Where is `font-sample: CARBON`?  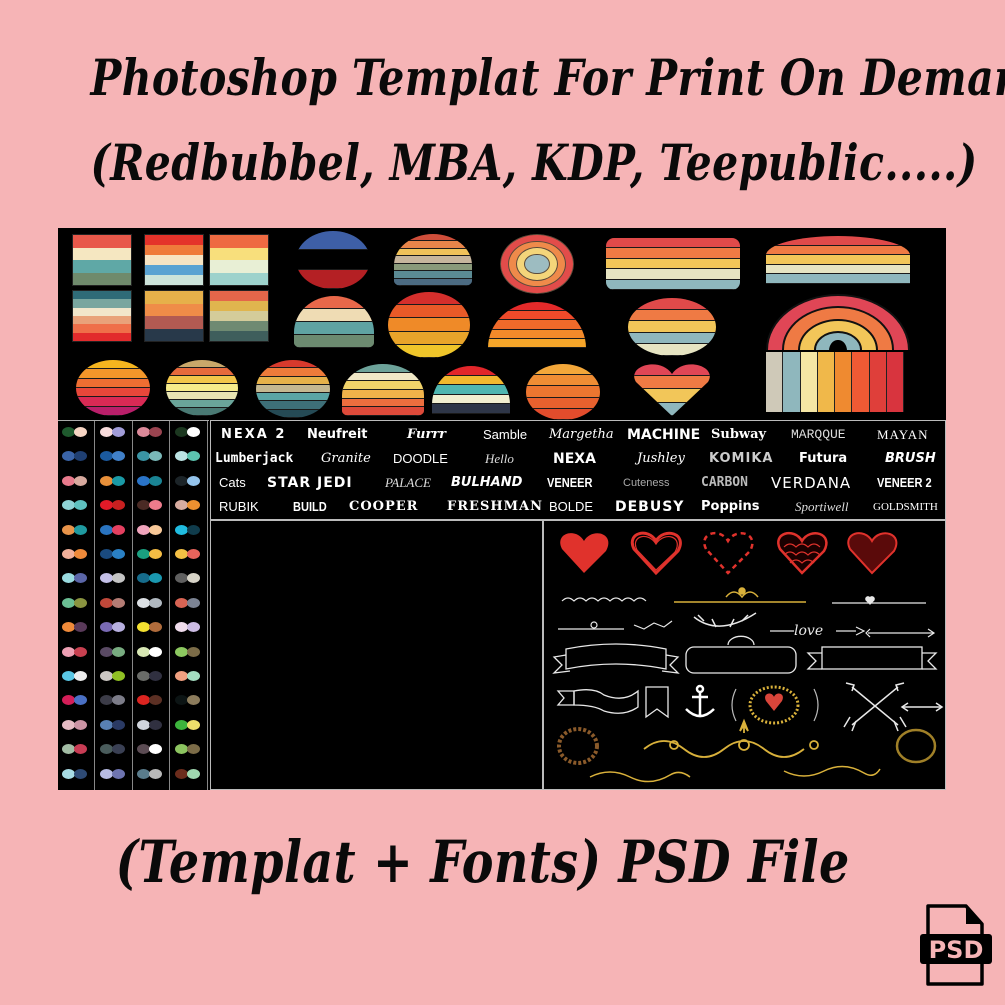 font-sample: CARBON is located at coordinates (724, 482).